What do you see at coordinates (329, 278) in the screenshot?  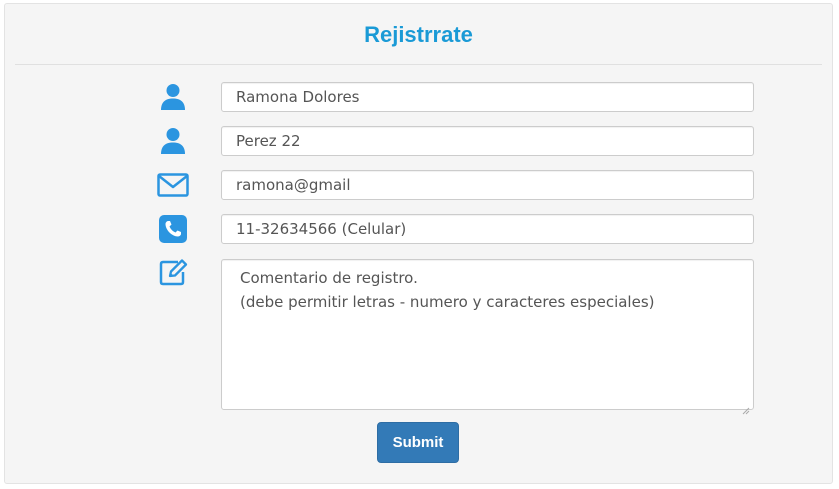 I see `comment-line-1: Comentario de registro.` at bounding box center [329, 278].